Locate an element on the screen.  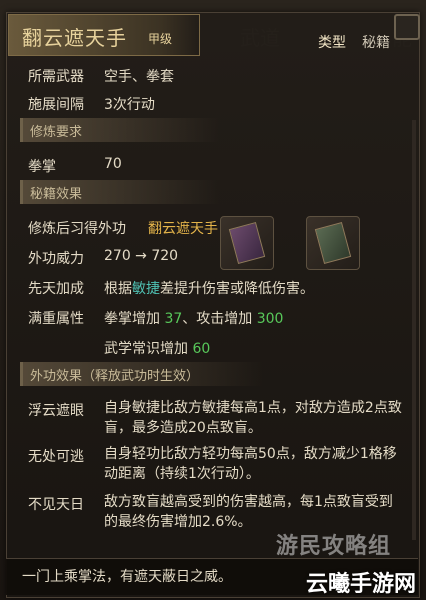
watermark-site: 游民攻略组 is located at coordinates (334, 546).